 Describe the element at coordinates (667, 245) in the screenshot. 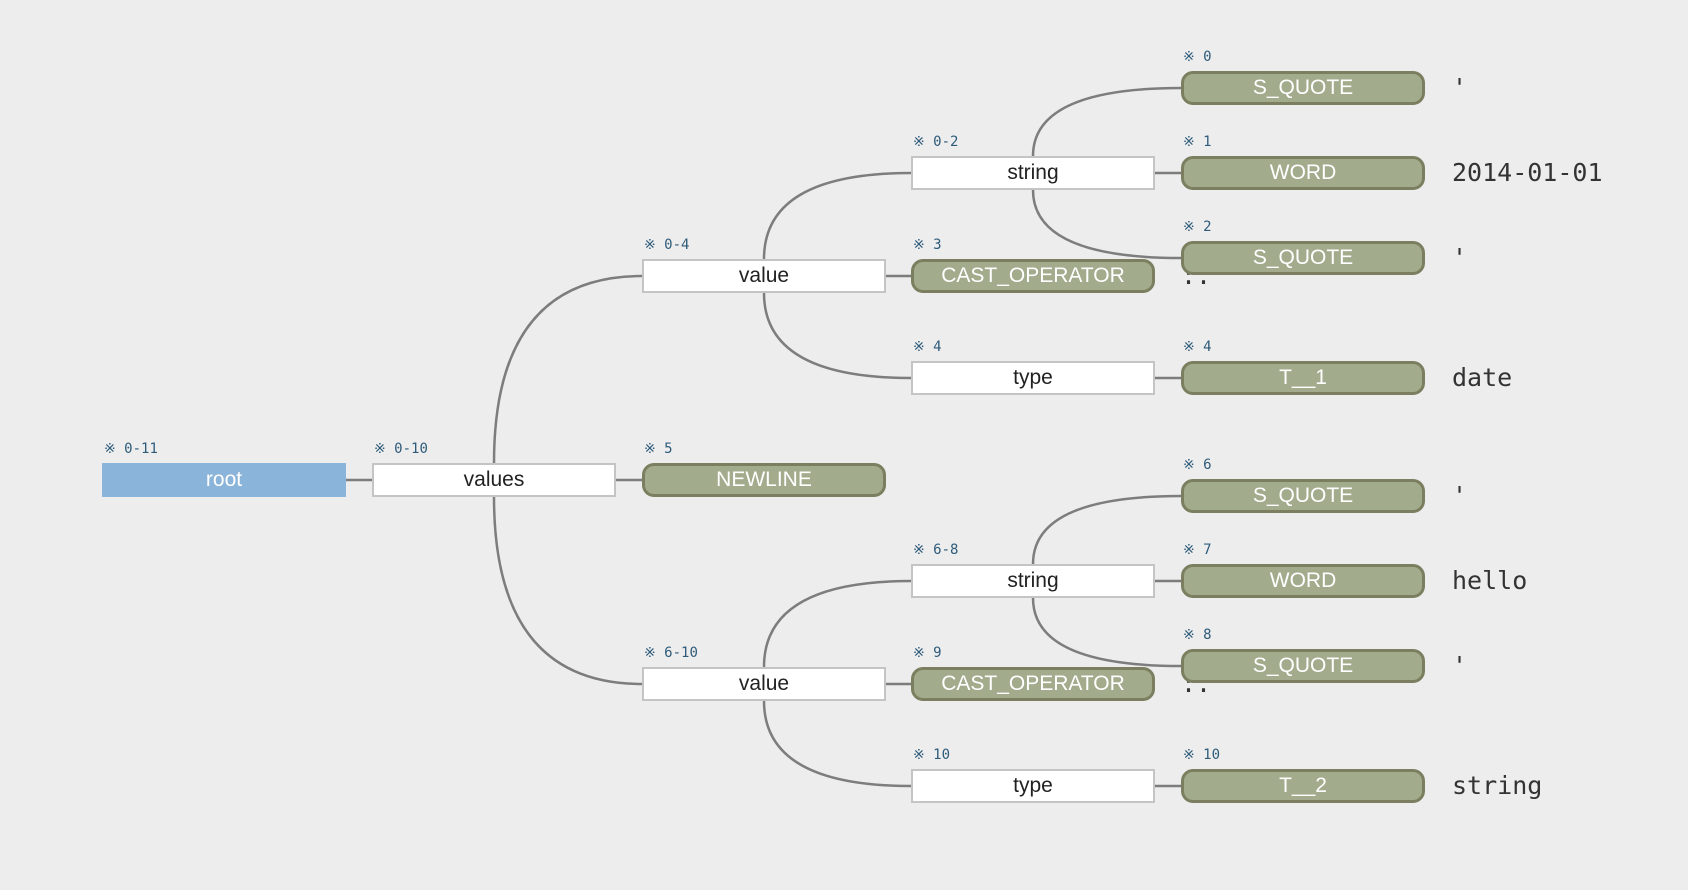

I see `range-label: ※ 0-4` at that location.